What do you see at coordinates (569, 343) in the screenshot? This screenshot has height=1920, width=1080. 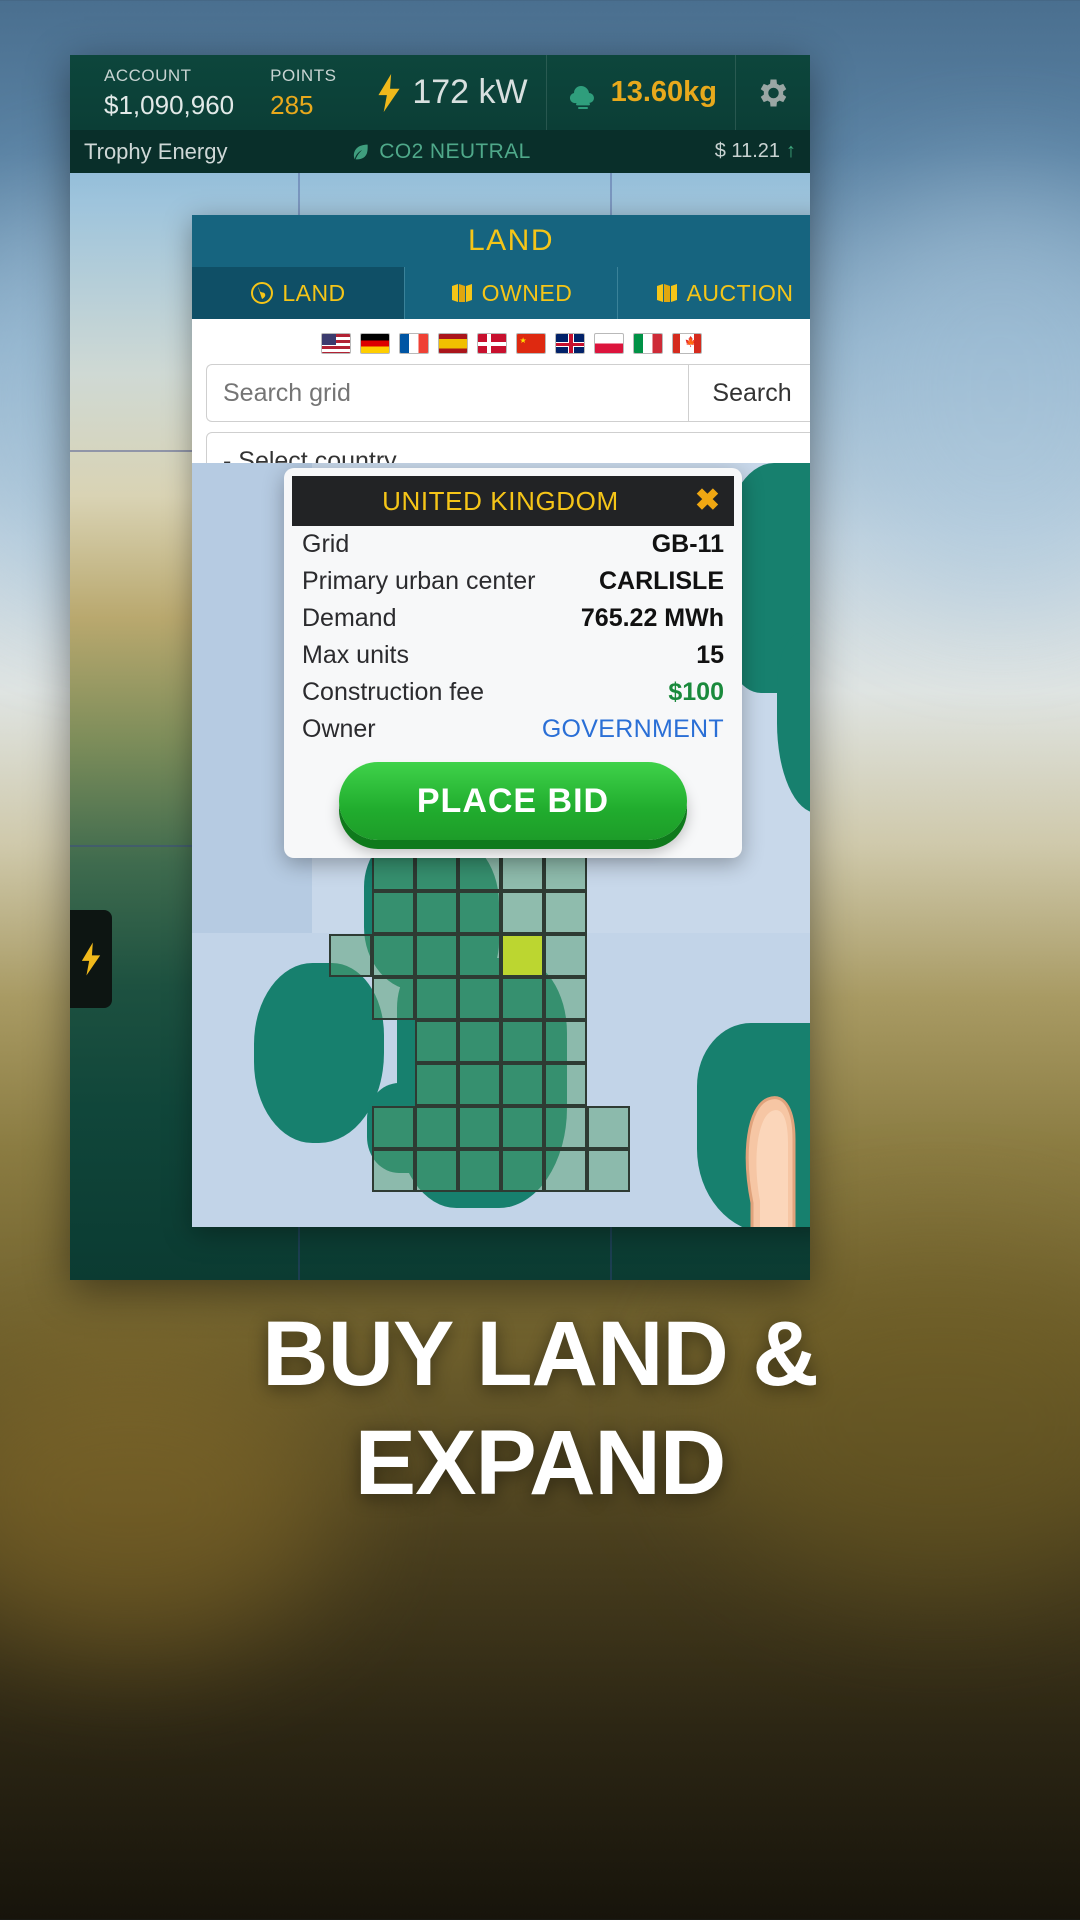 I see `flag-united-kingdom` at bounding box center [569, 343].